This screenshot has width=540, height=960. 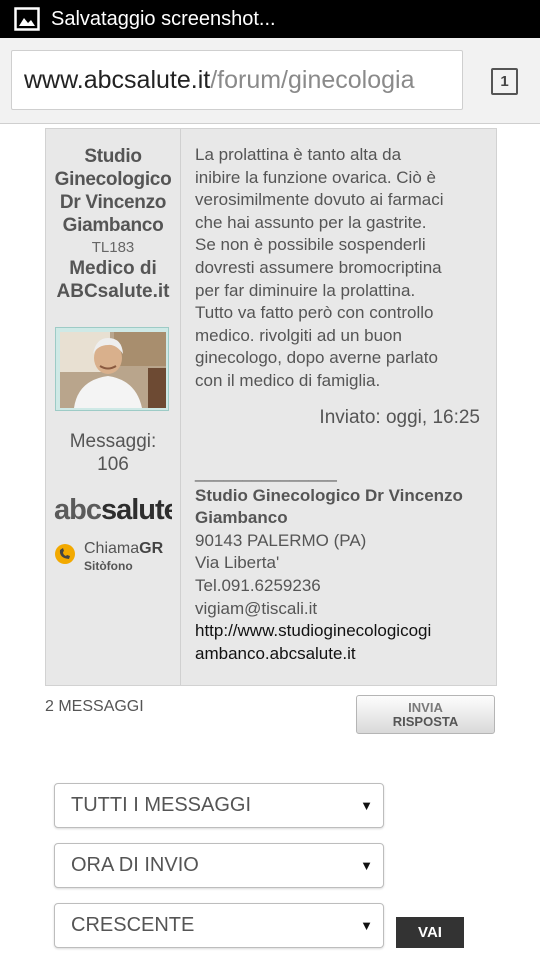 What do you see at coordinates (113, 179) in the screenshot?
I see `author-name-line: Ginecologico` at bounding box center [113, 179].